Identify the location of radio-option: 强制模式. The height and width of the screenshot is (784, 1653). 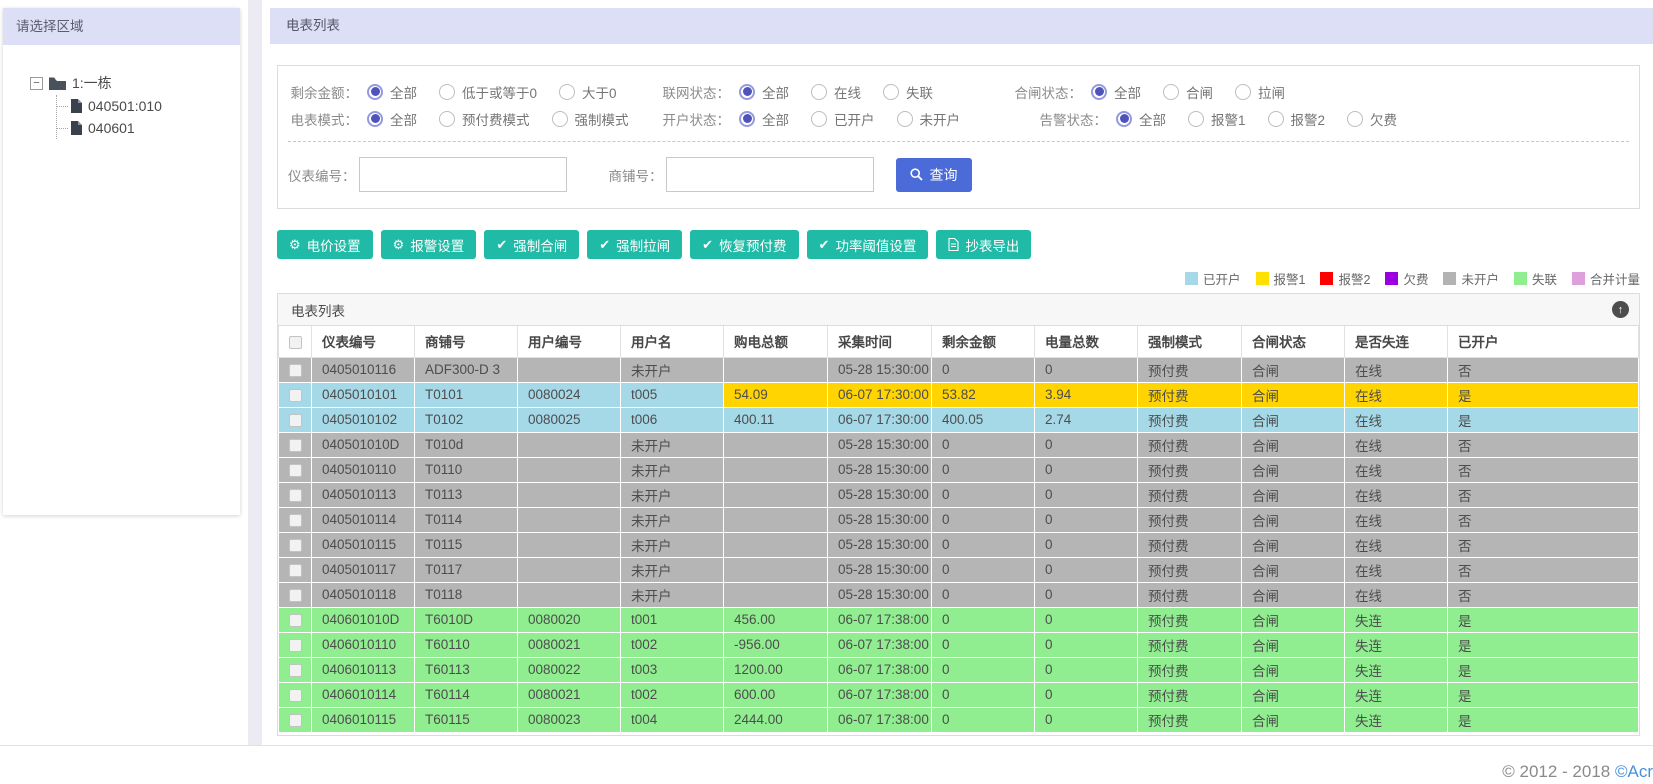
(590, 119).